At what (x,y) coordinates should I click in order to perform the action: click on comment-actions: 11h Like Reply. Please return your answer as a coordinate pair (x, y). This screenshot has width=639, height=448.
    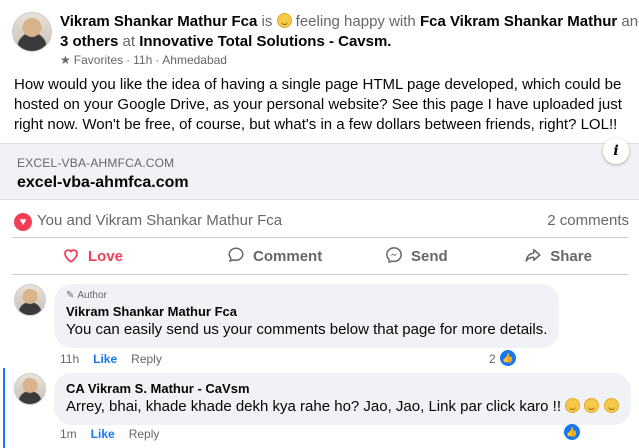
    Looking at the image, I should click on (111, 359).